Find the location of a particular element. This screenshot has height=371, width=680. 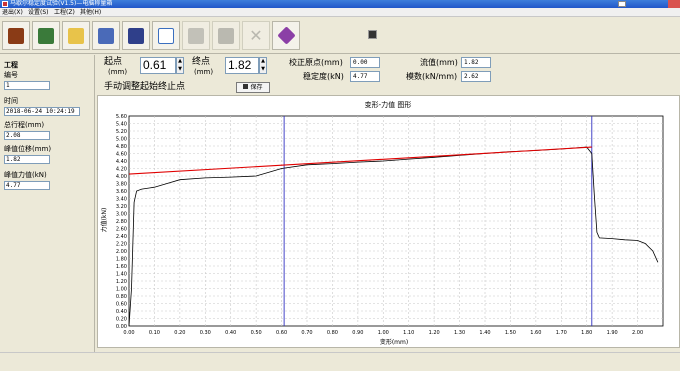

help-icon is located at coordinates (286, 35).